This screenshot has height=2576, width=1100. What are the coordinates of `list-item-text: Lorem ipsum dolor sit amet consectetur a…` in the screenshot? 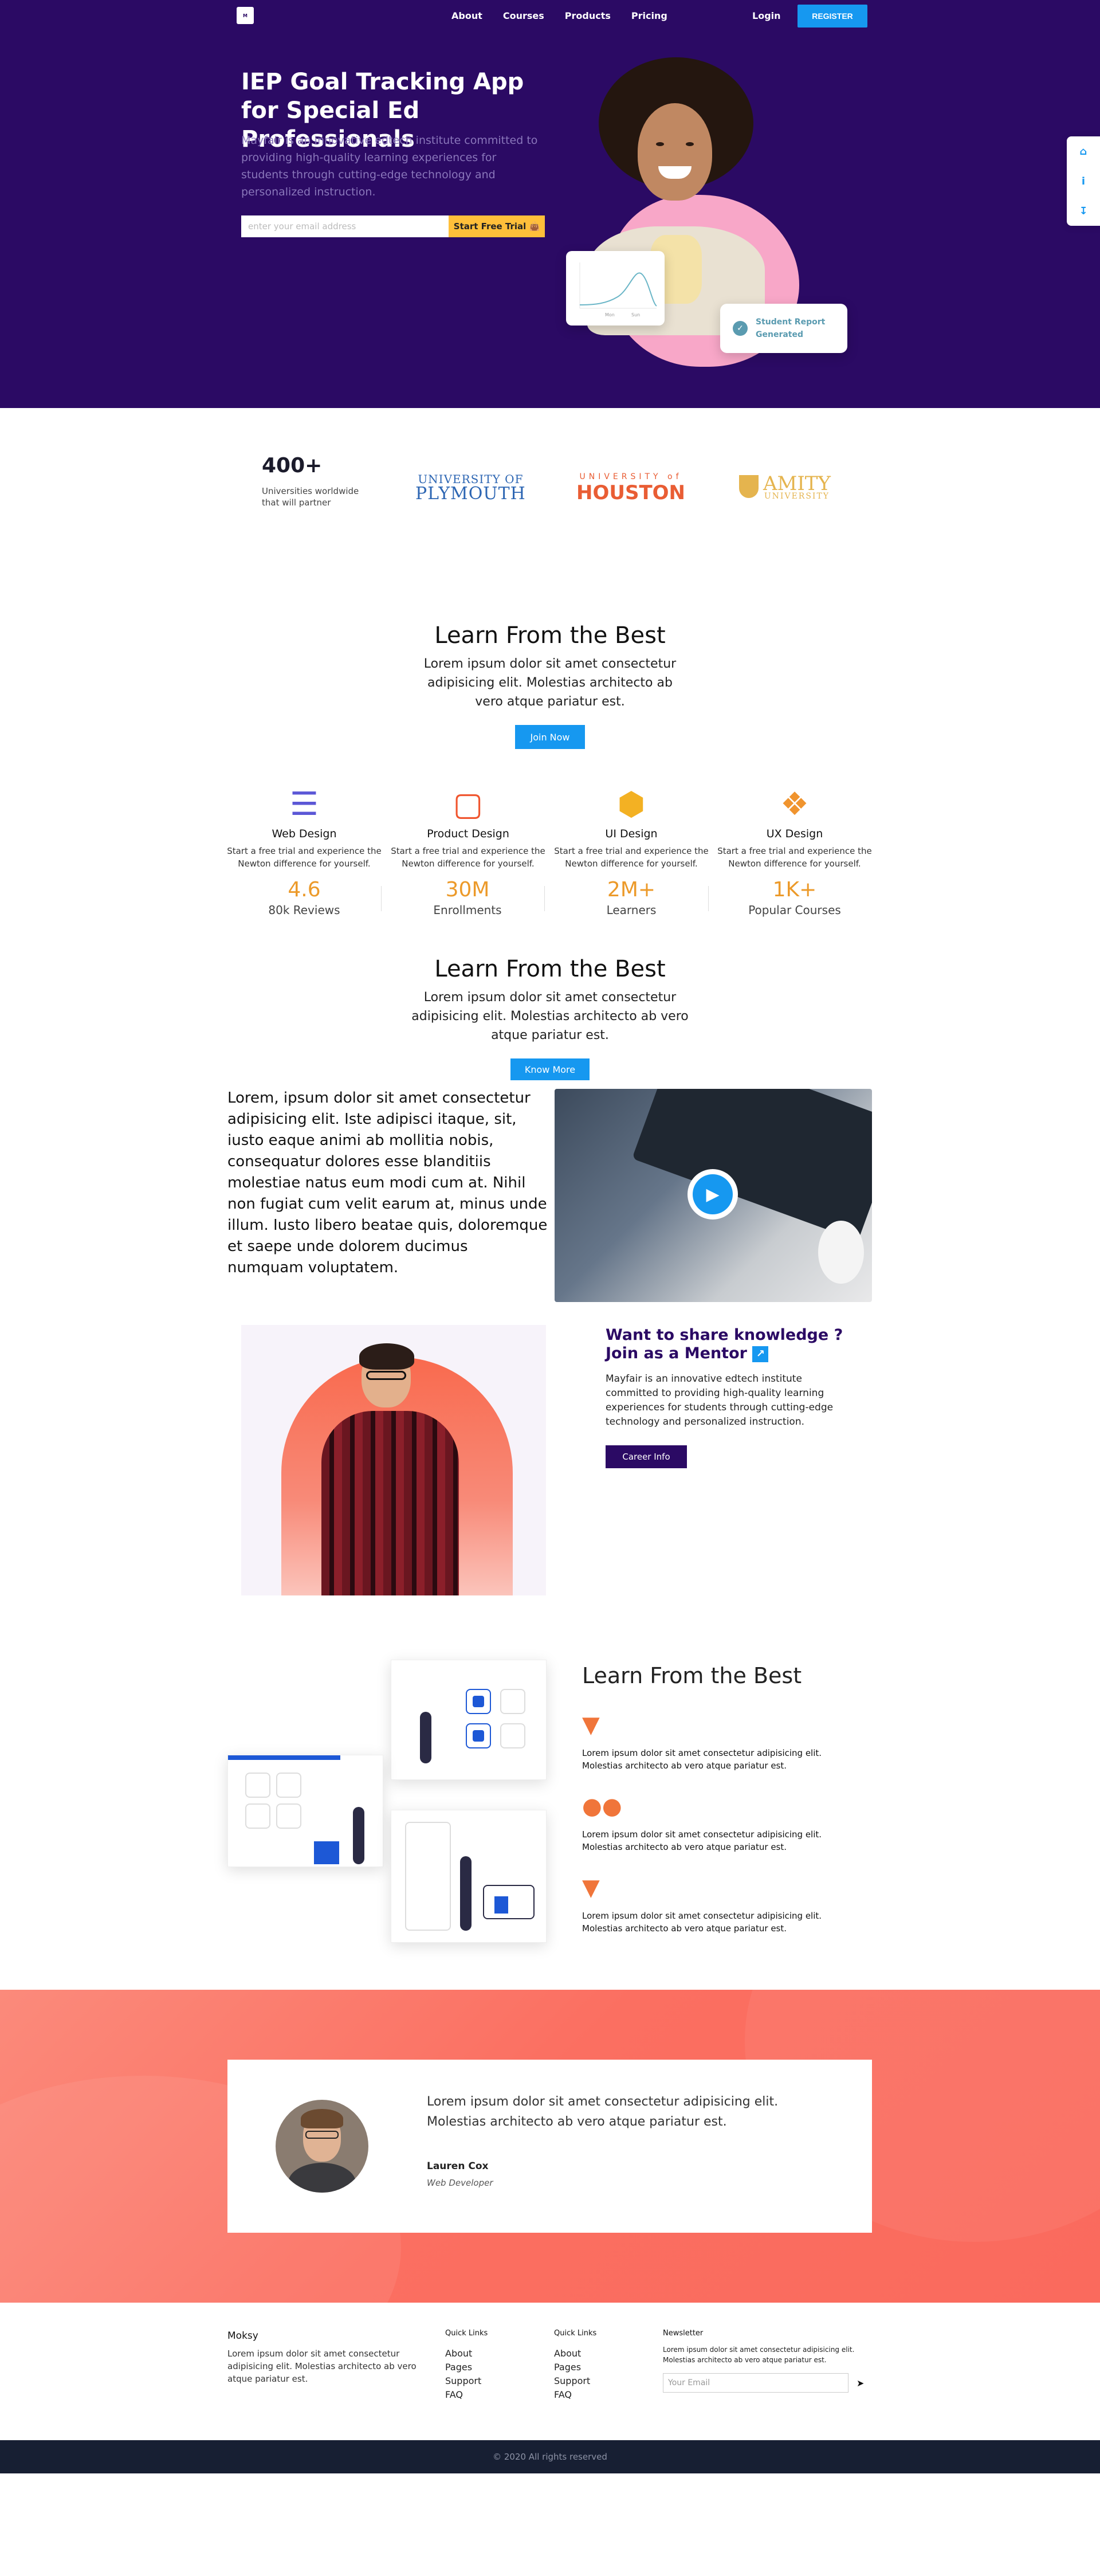 It's located at (702, 1922).